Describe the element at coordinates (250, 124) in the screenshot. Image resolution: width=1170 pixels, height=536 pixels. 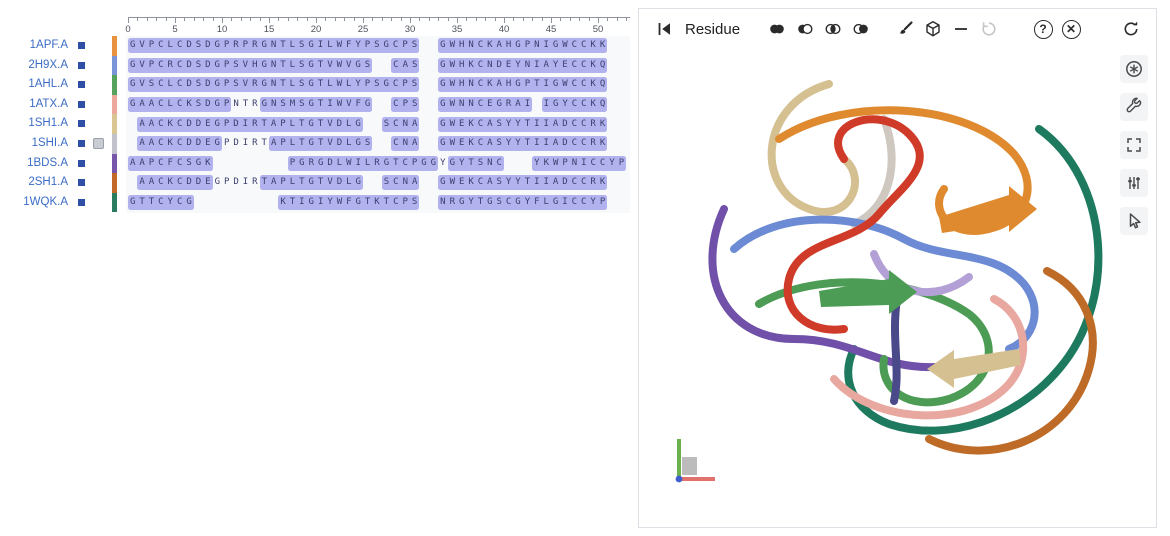
I see `aligned-segment: AACKCDDEGPDIRTAPLTGTVDLG` at that location.